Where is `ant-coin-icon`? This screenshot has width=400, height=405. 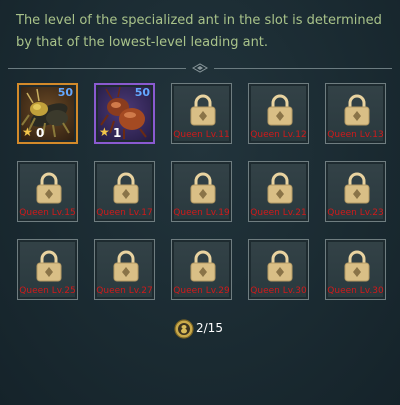
ant-coin-icon is located at coordinates (184, 329).